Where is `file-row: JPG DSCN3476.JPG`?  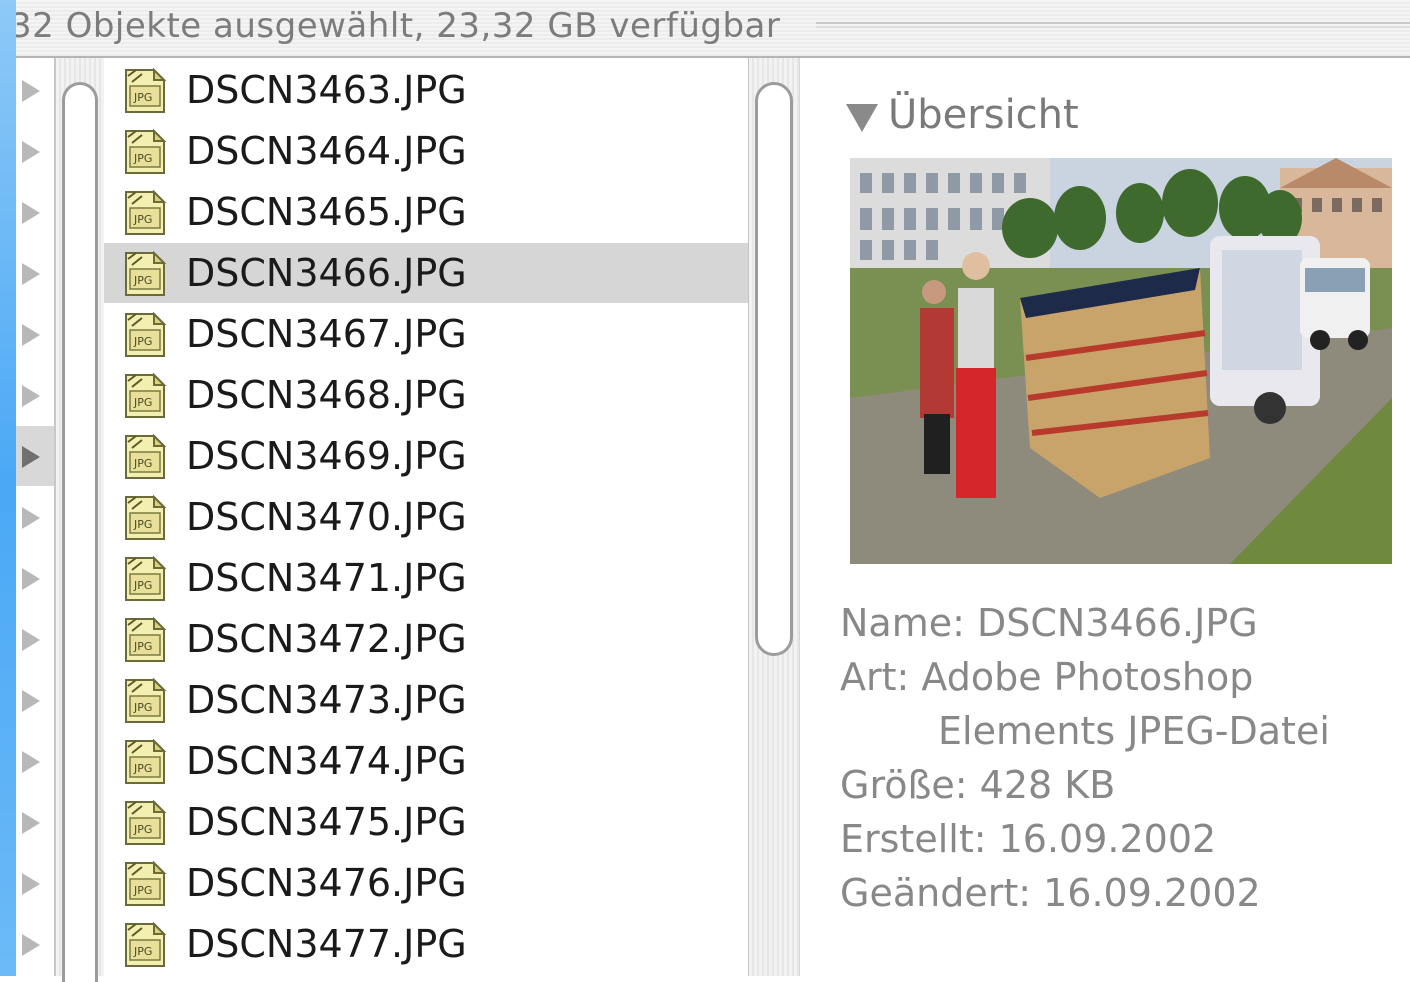
file-row: JPG DSCN3476.JPG is located at coordinates (426, 883).